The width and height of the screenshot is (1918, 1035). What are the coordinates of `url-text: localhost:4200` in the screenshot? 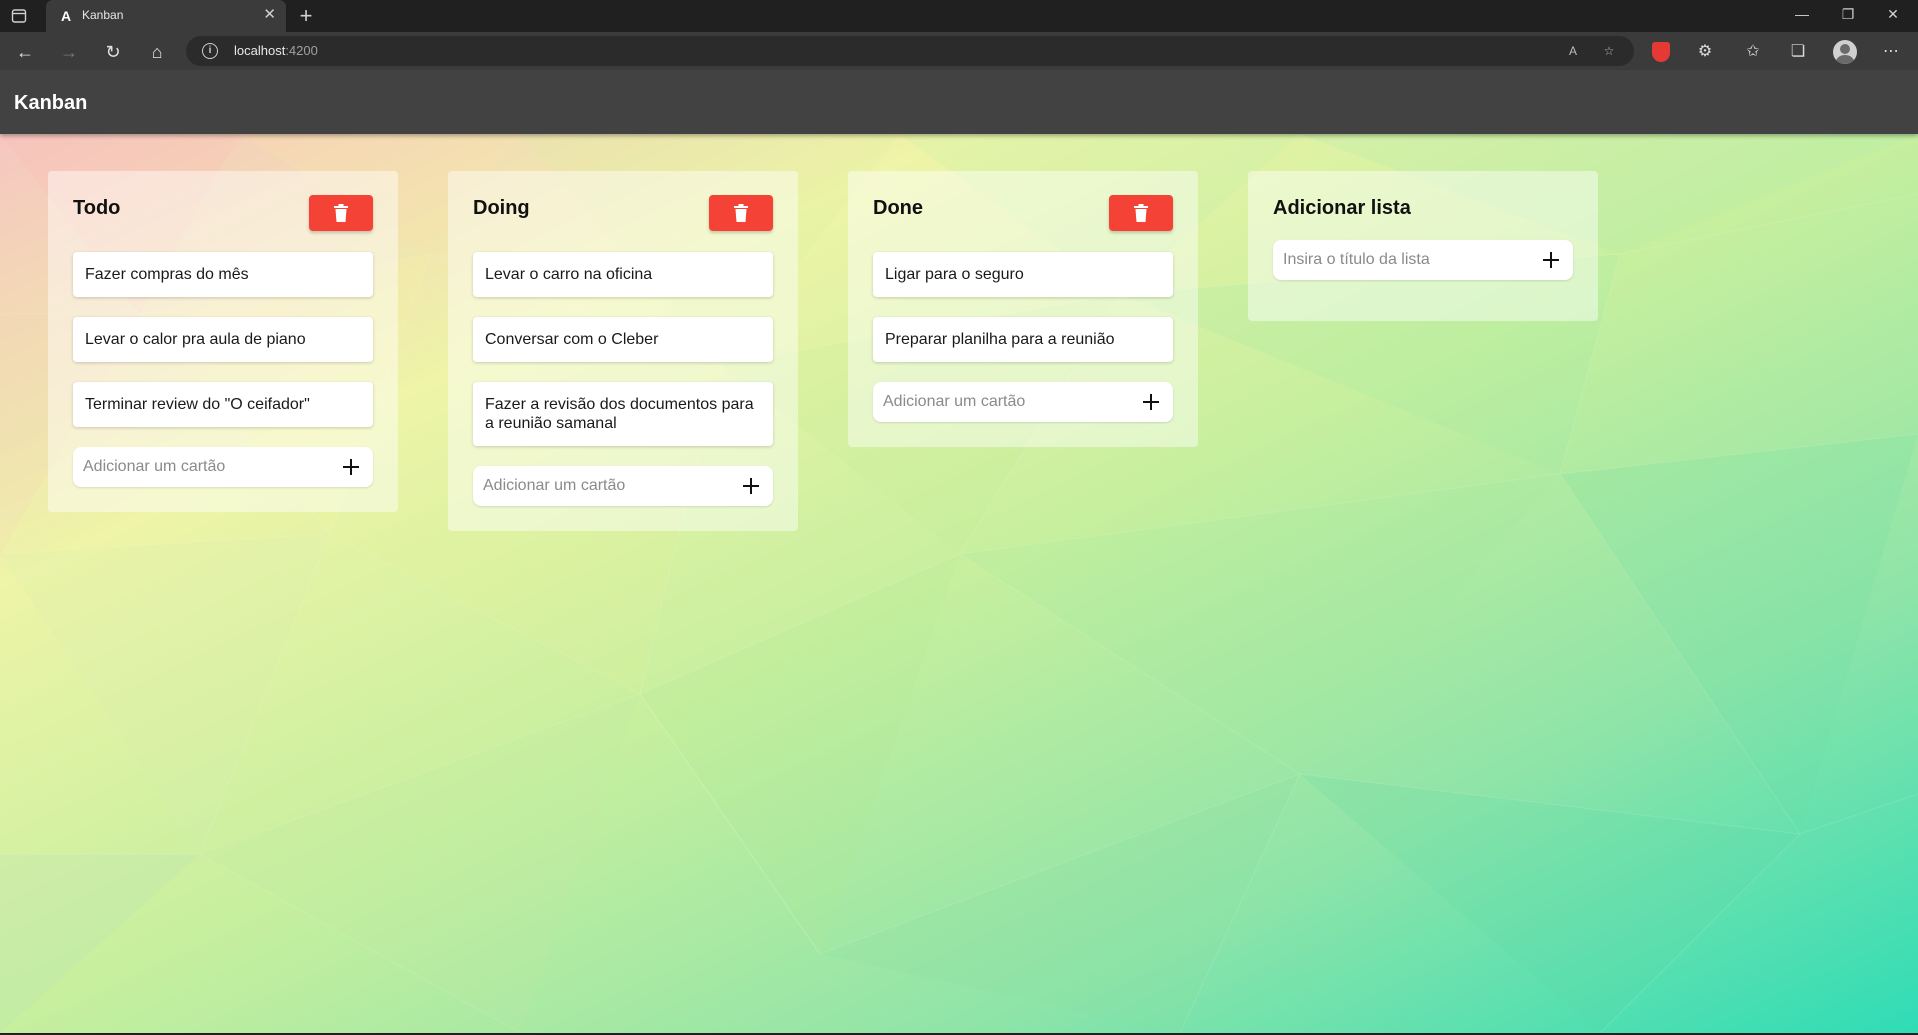 It's located at (276, 50).